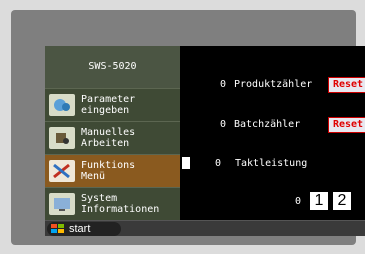  What do you see at coordinates (62, 204) in the screenshot?
I see `system-info-icon` at bounding box center [62, 204].